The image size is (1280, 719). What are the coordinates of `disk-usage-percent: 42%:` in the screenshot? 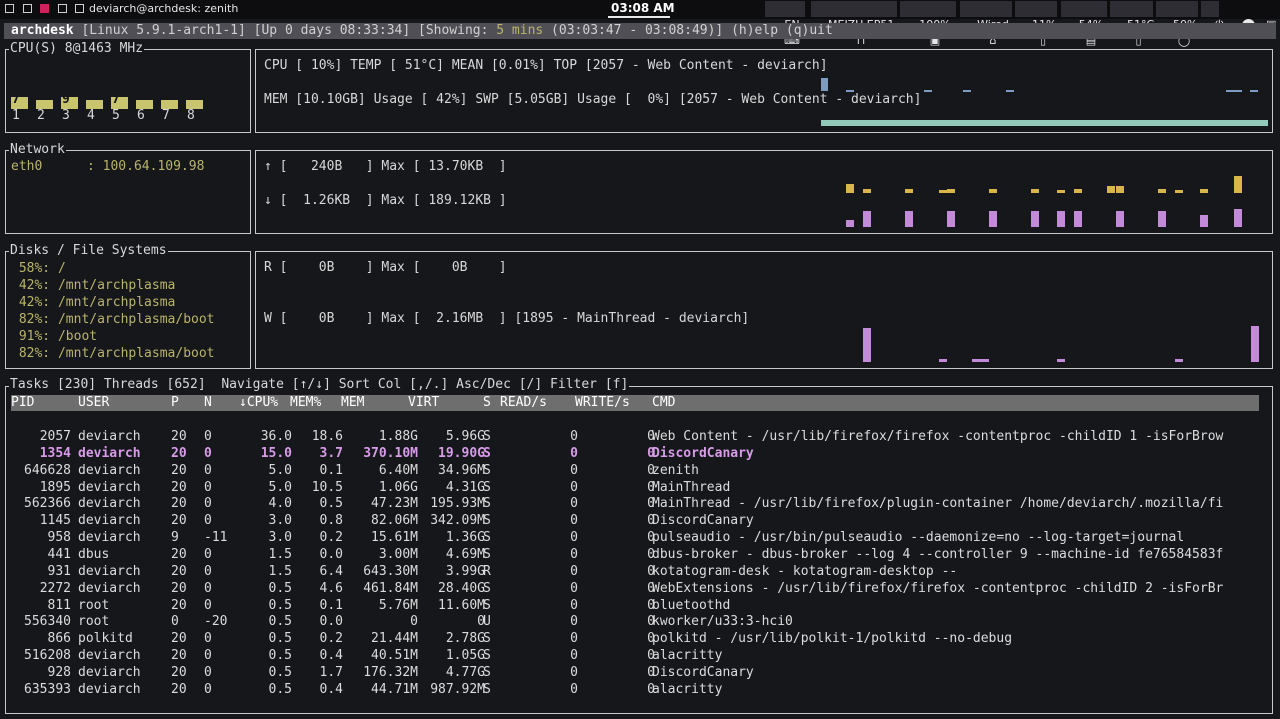 It's located at (31, 302).